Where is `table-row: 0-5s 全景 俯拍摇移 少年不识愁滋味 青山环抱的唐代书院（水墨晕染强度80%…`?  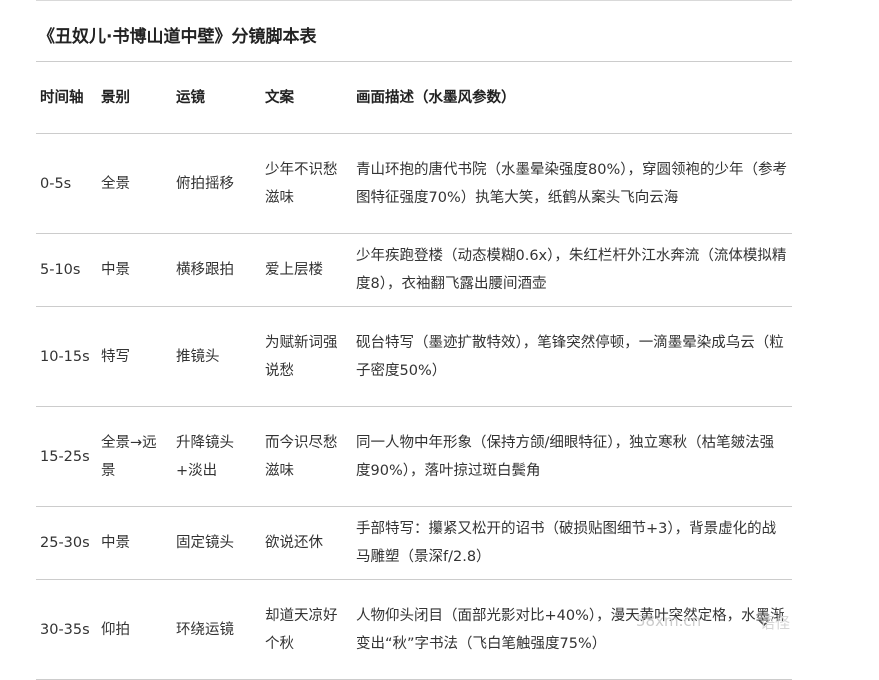 table-row: 0-5s 全景 俯拍摇移 少年不识愁滋味 青山环抱的唐代书院（水墨晕染强度80%… is located at coordinates (414, 183).